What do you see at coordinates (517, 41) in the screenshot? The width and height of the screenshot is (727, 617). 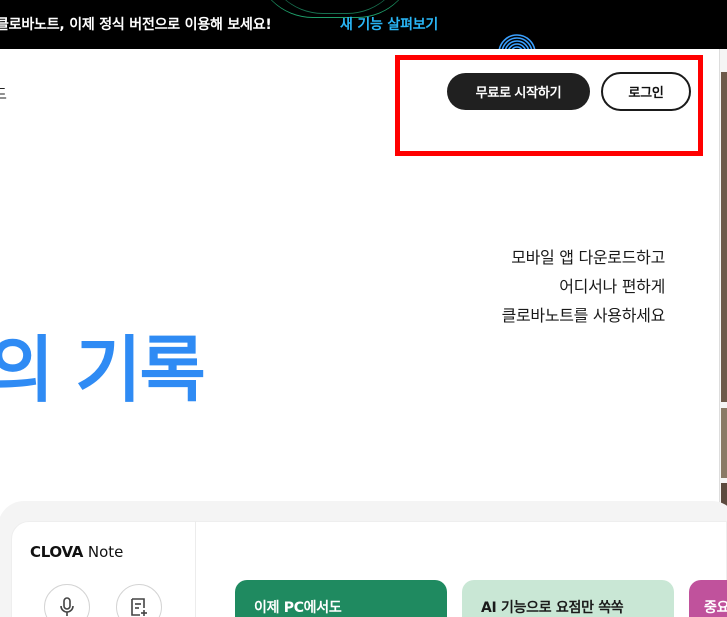 I see `wave-rings-icon` at bounding box center [517, 41].